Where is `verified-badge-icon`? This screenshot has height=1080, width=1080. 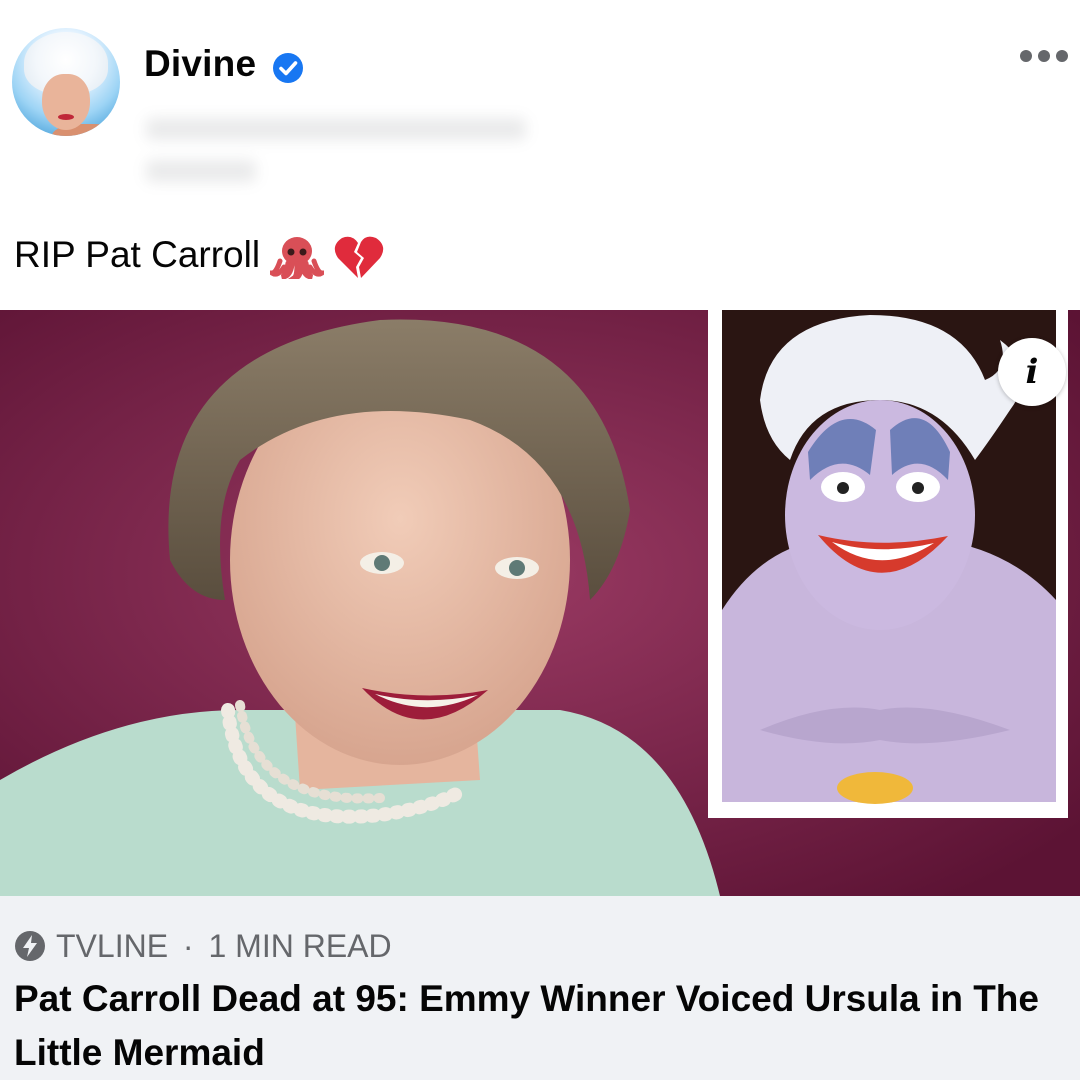 verified-badge-icon is located at coordinates (288, 68).